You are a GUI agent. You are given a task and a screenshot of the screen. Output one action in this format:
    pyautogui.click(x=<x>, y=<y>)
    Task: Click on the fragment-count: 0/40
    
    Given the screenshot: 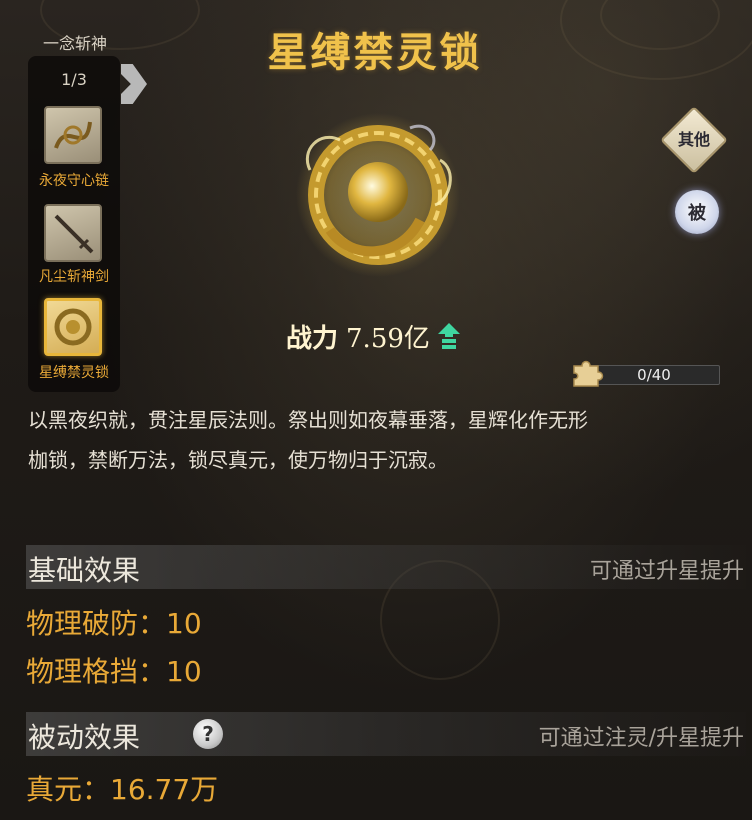 What is the action you would take?
    pyautogui.click(x=654, y=375)
    